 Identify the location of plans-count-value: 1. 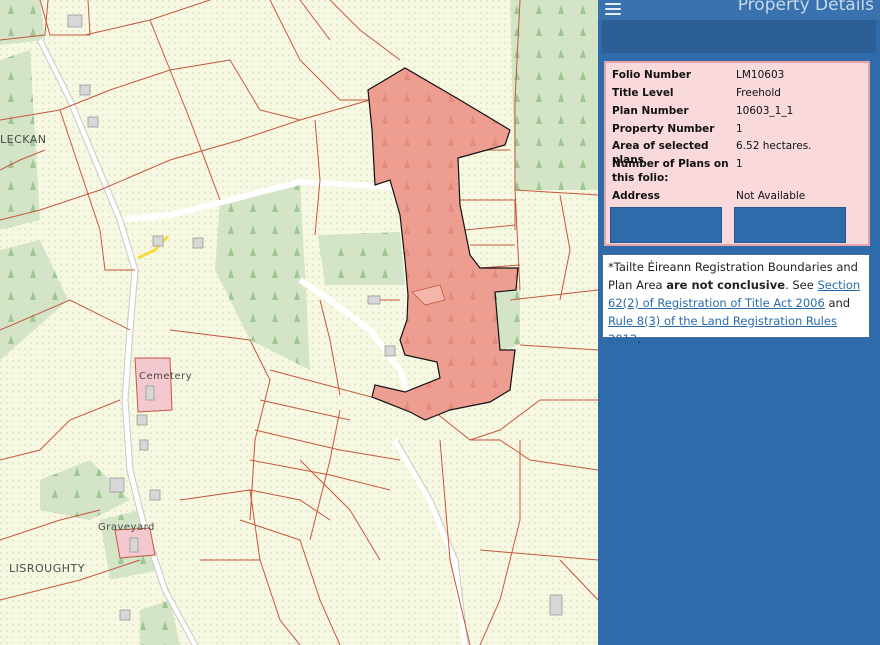
(739, 164).